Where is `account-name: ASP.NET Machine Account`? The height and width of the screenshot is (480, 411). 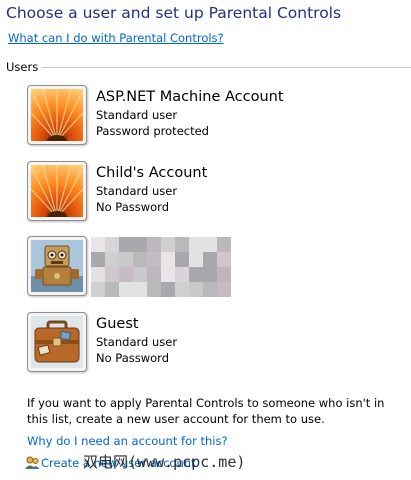
account-name: ASP.NET Machine Account is located at coordinates (190, 97).